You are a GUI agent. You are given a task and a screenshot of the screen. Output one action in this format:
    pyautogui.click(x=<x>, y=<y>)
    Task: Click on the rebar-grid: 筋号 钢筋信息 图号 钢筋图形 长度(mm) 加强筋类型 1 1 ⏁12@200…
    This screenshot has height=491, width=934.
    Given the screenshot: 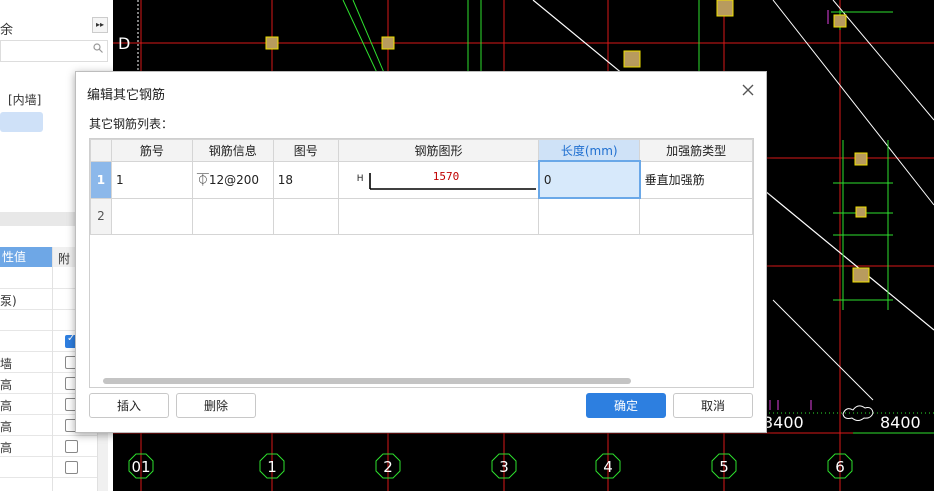 What is the action you would take?
    pyautogui.click(x=421, y=187)
    